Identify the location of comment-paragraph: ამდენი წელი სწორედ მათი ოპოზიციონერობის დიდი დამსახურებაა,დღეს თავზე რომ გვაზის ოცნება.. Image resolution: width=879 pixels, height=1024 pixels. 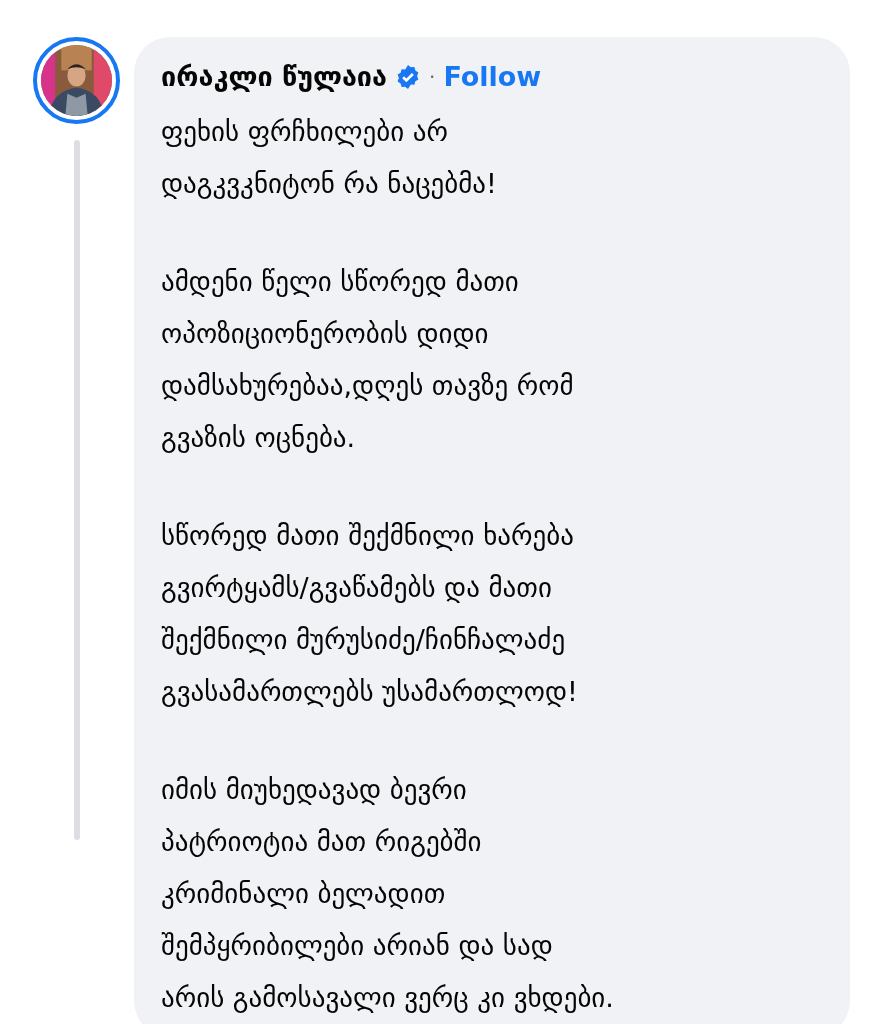
(368, 359).